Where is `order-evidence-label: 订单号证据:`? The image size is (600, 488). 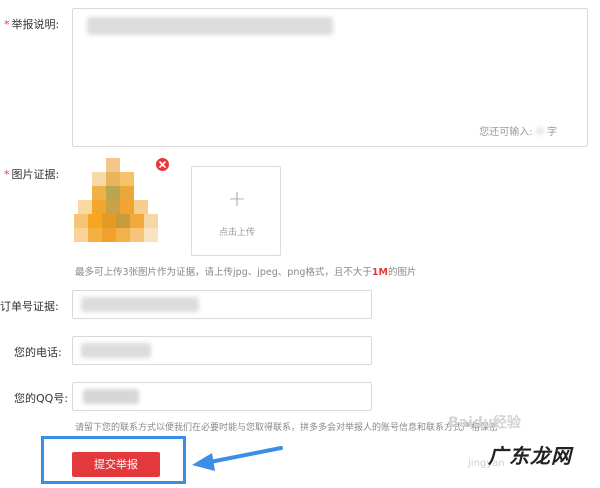
order-evidence-label: 订单号证据: is located at coordinates (29, 306).